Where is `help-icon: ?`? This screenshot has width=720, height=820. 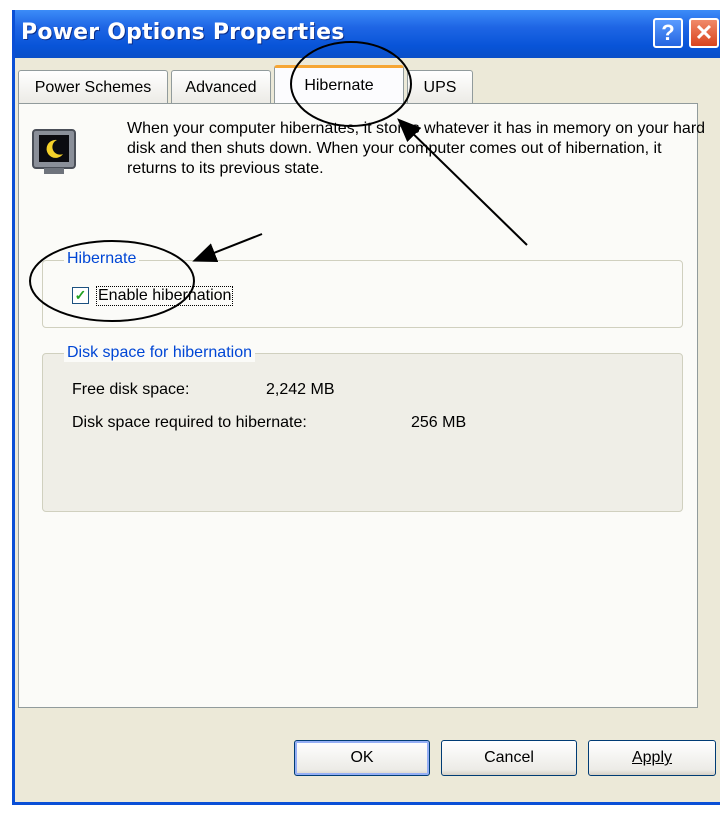 help-icon: ? is located at coordinates (668, 32).